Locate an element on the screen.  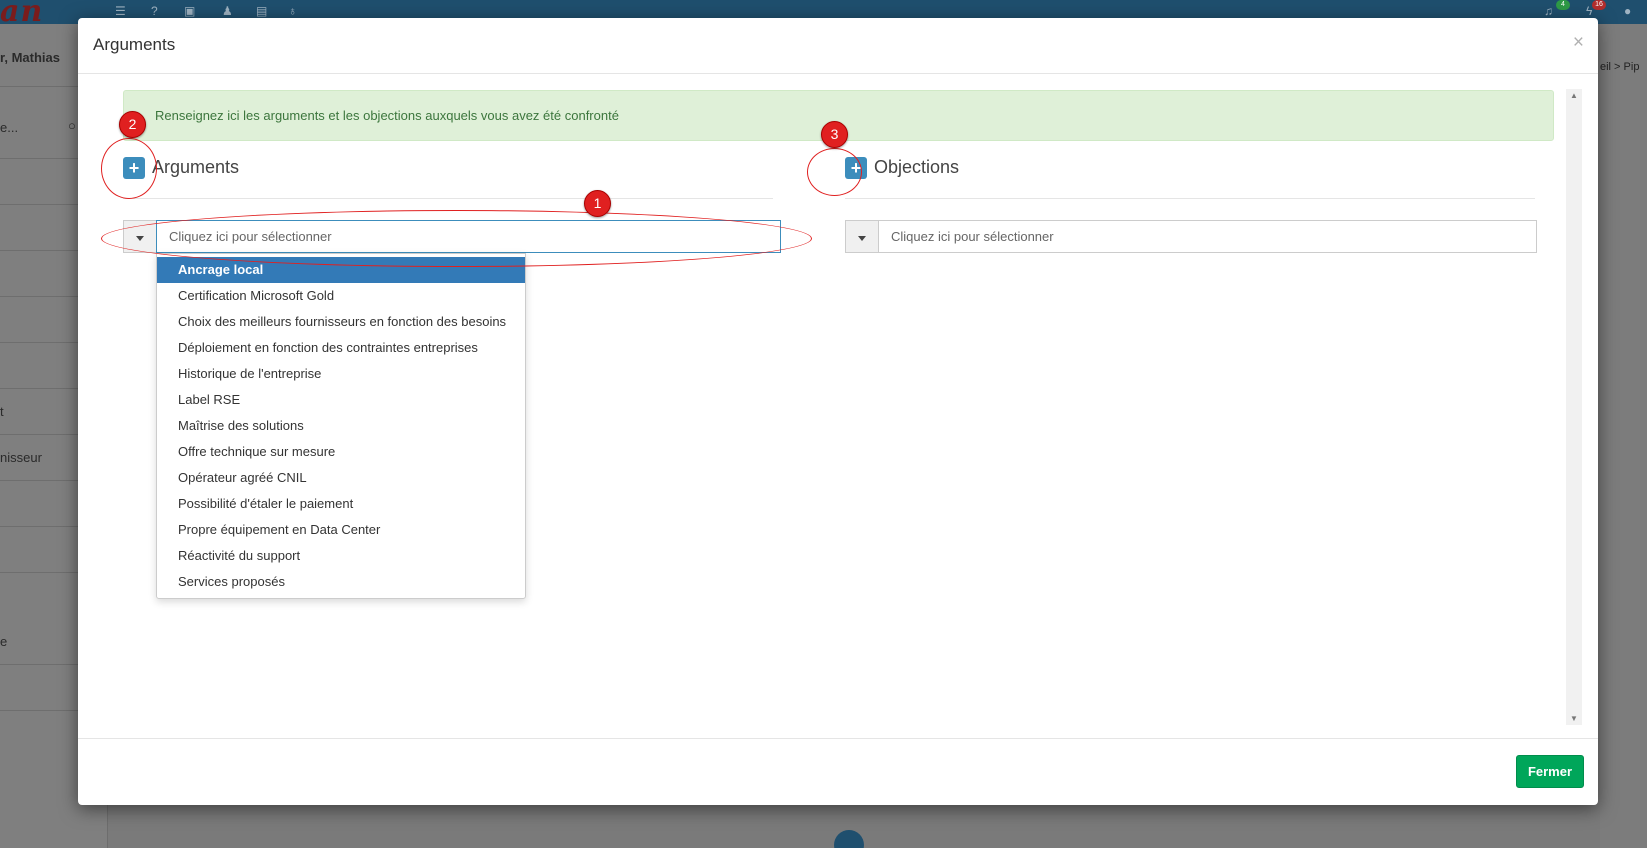
close-button: Fermer is located at coordinates (1550, 771).